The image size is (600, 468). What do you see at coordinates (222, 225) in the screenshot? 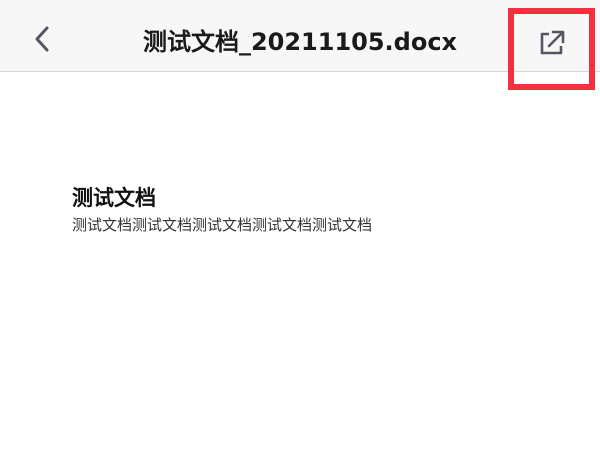
I see `document-body-text: 测试文档测试文档测试文档测试文档测试文档` at bounding box center [222, 225].